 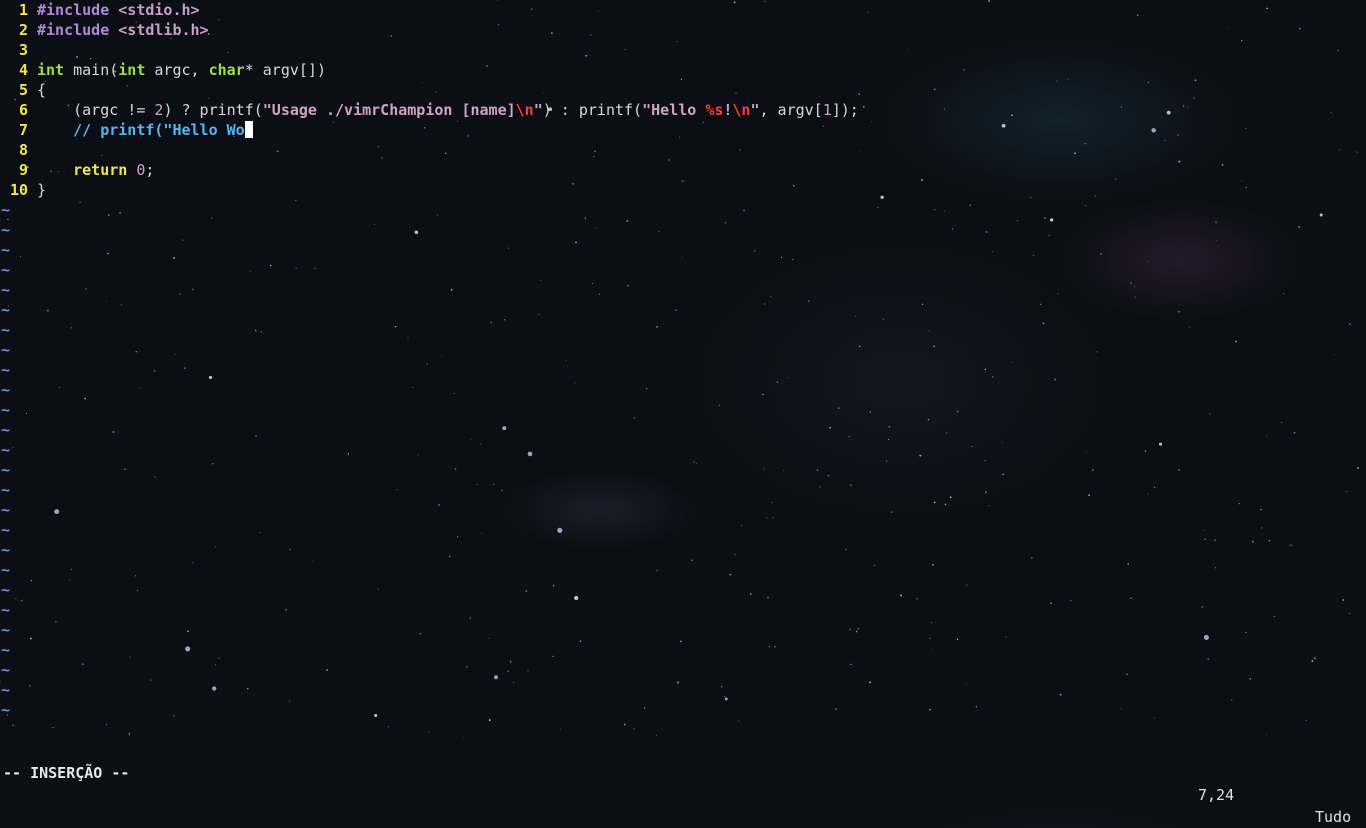 What do you see at coordinates (23, 70) in the screenshot?
I see `line-number: 4` at bounding box center [23, 70].